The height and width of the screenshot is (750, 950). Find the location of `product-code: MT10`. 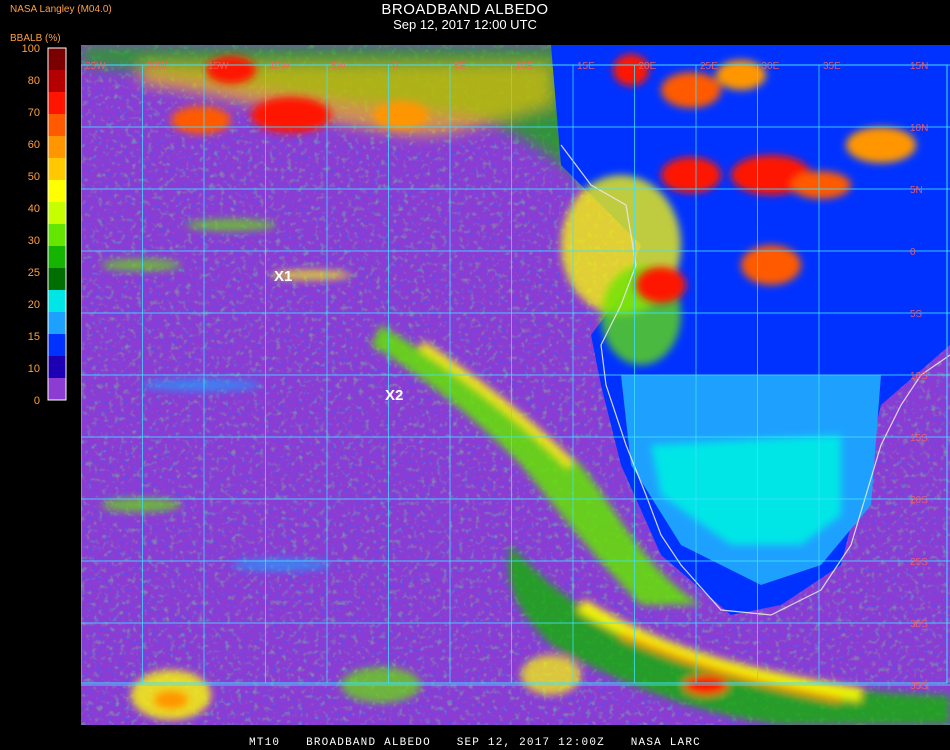

product-code: MT10 is located at coordinates (265, 743).